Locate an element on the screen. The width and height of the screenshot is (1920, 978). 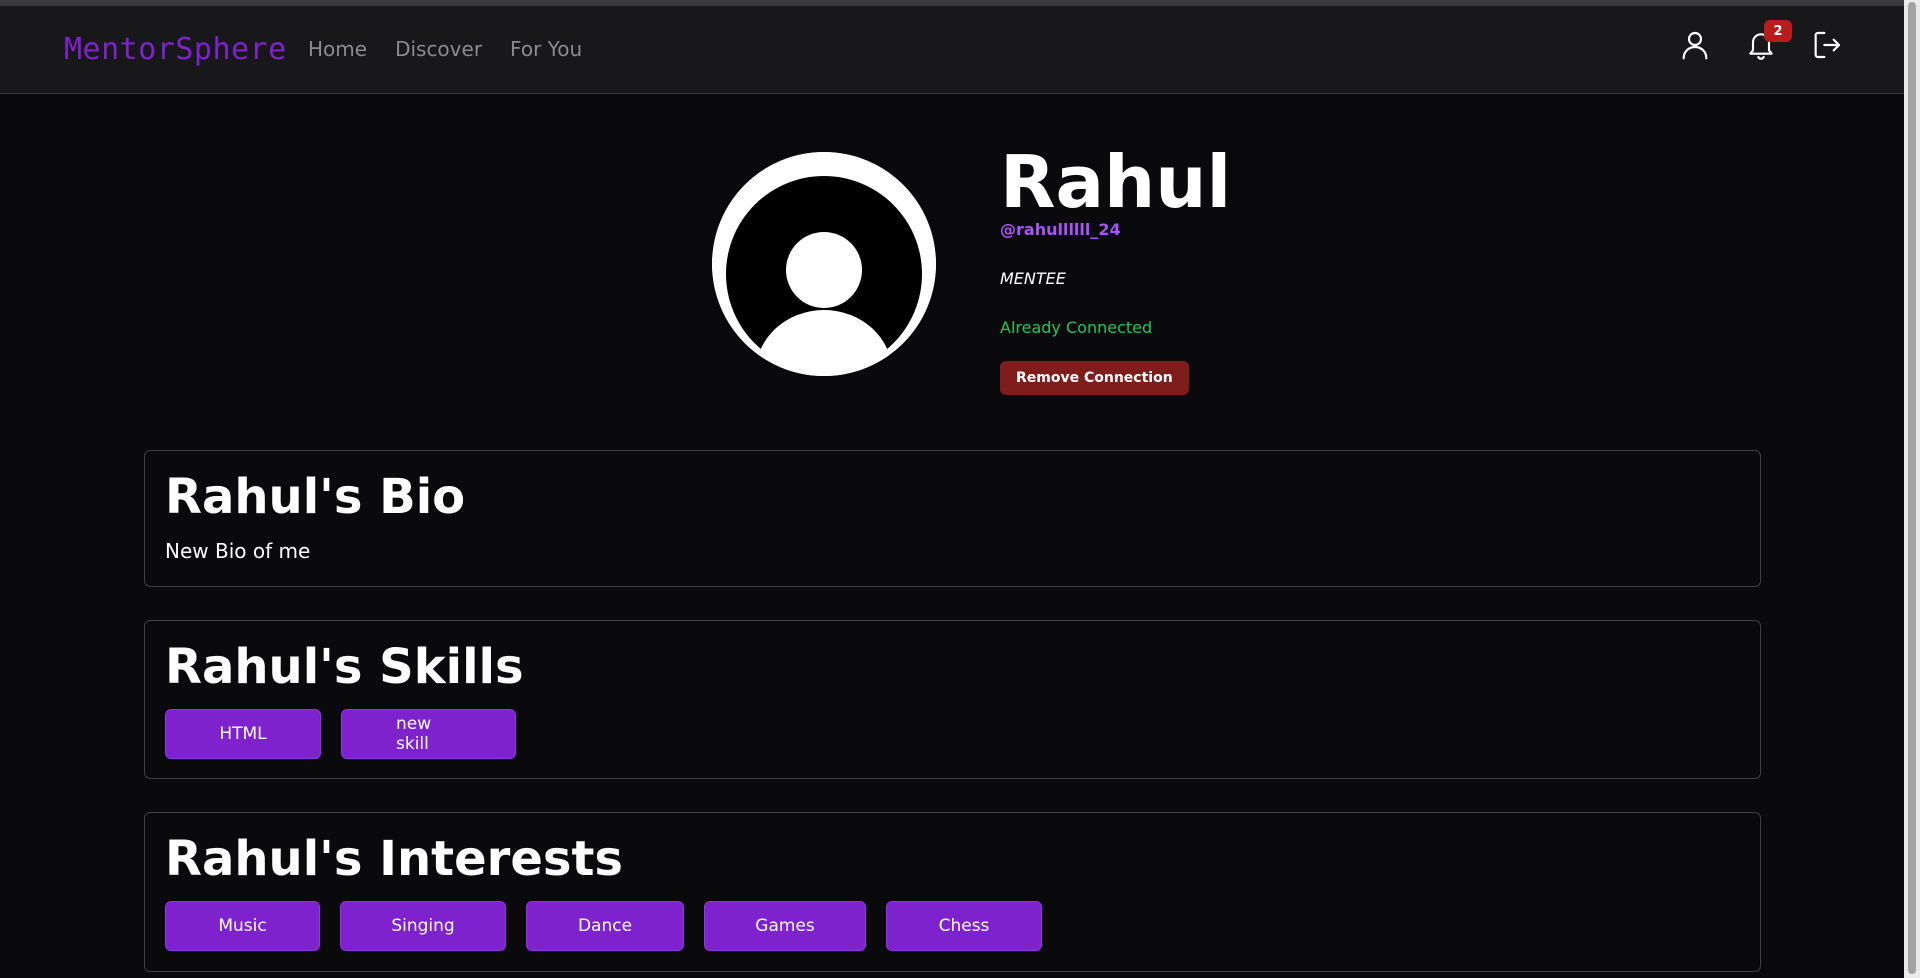
profile-role: MENTEE is located at coordinates (1033, 278).